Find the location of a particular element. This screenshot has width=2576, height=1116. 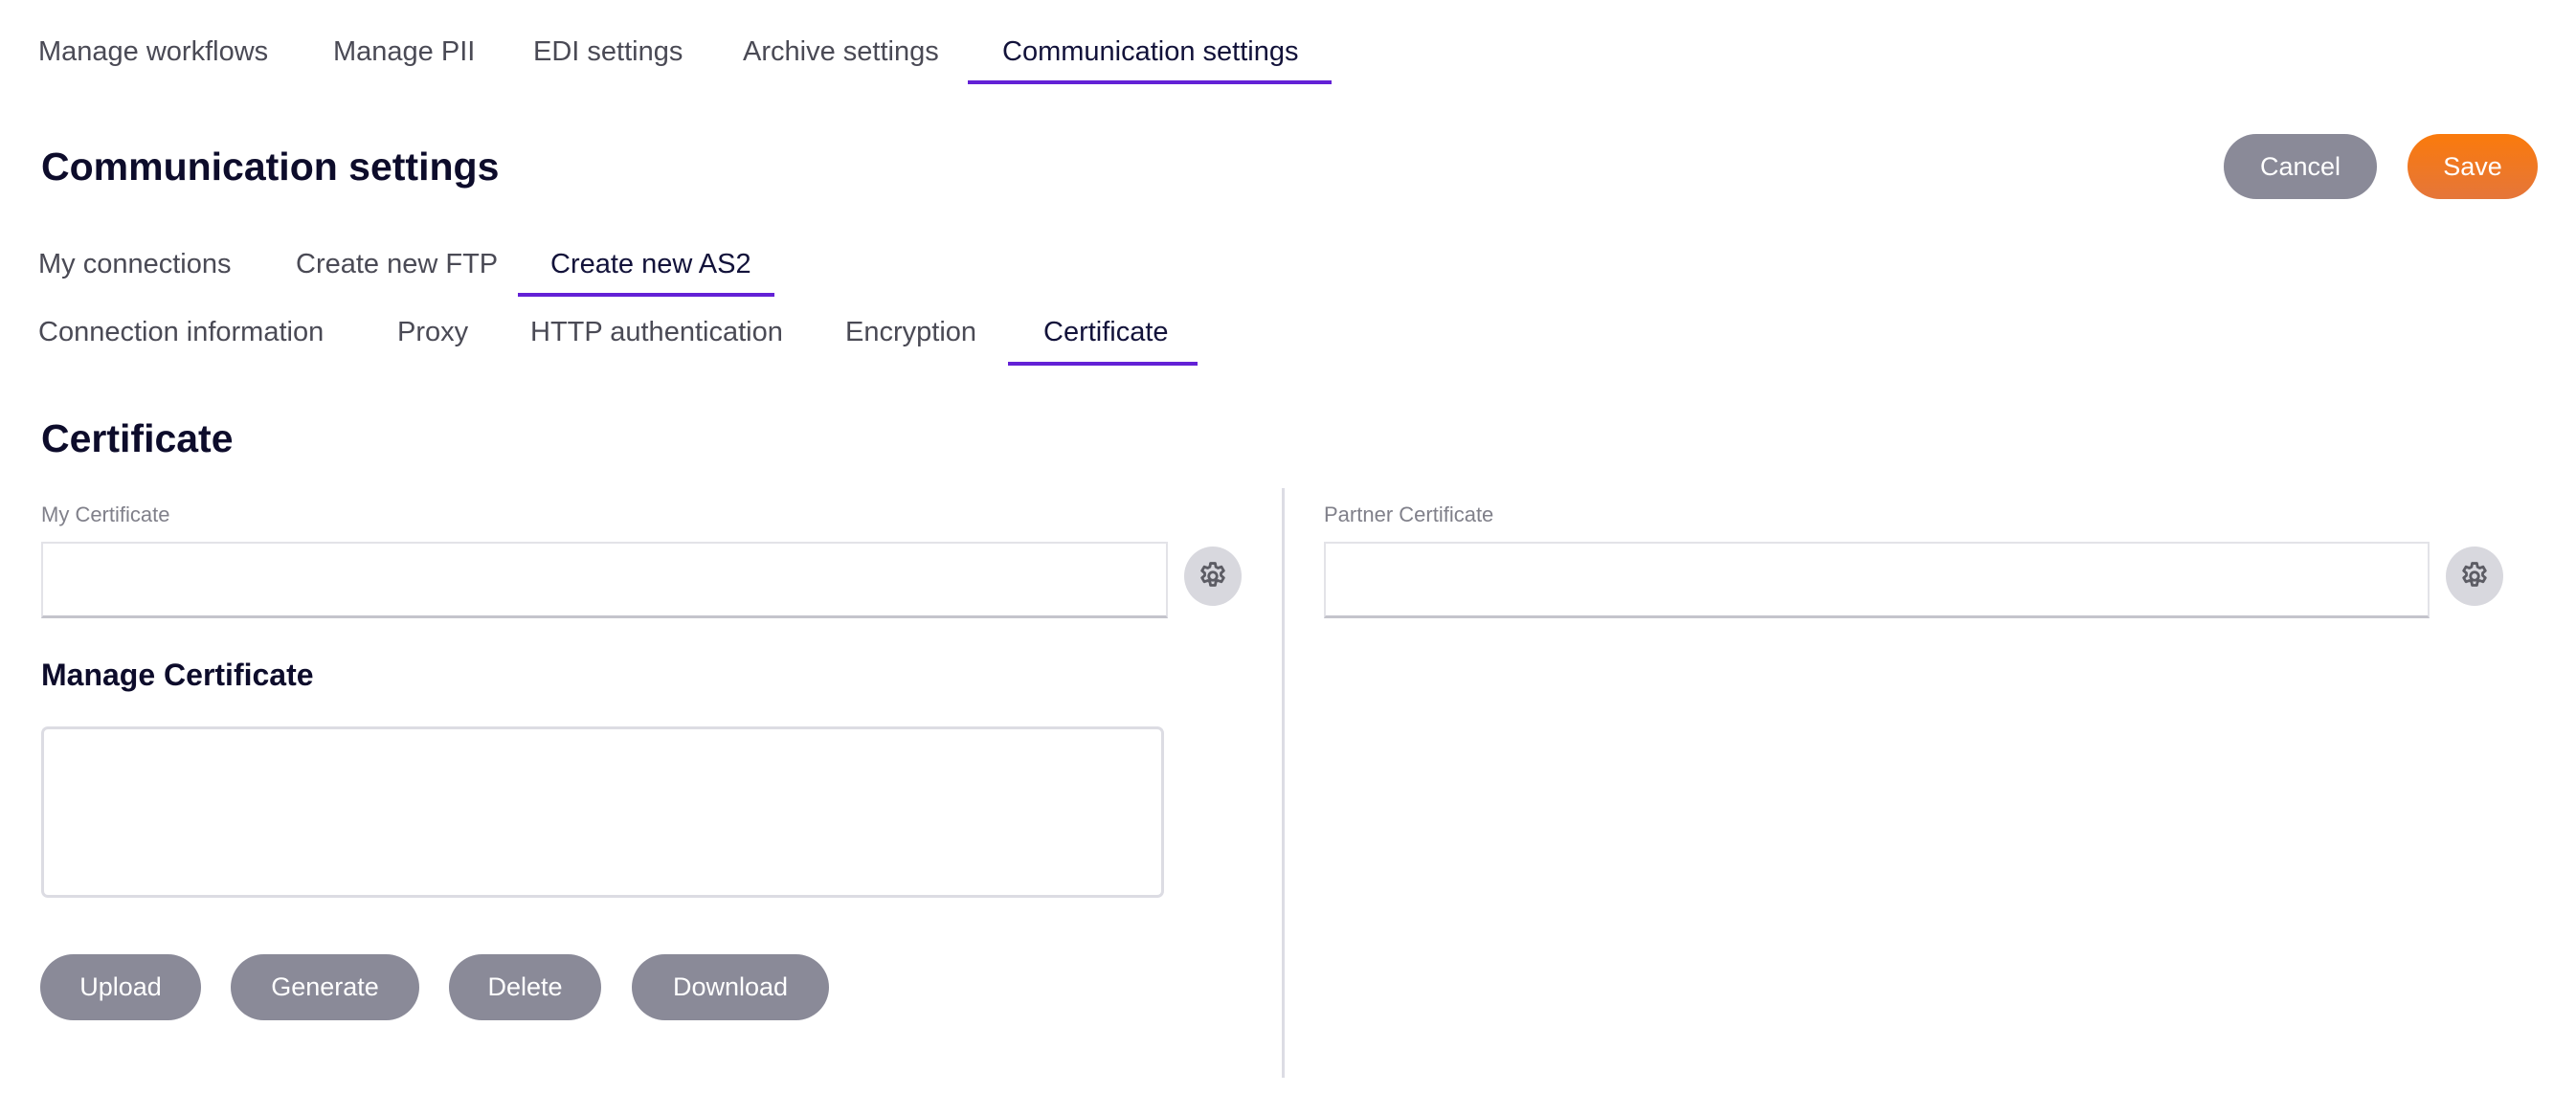

save-button: Save is located at coordinates (2473, 166).